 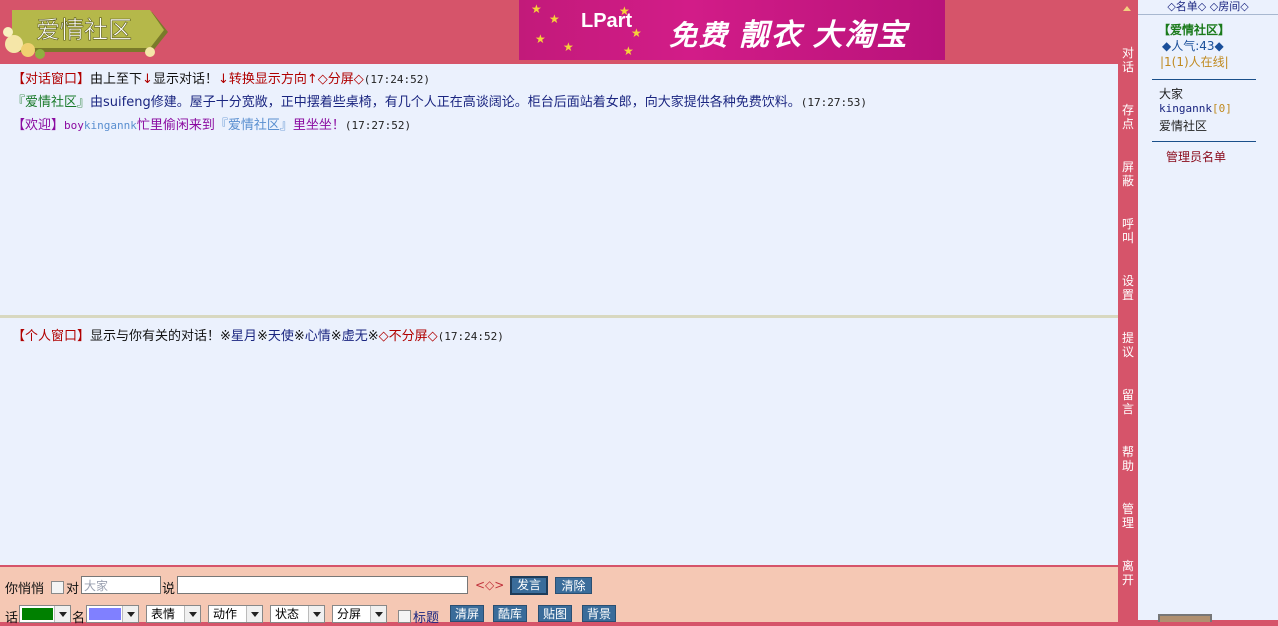 I want to click on banner-slogan-b: 靓衣, so click(x=770, y=35).